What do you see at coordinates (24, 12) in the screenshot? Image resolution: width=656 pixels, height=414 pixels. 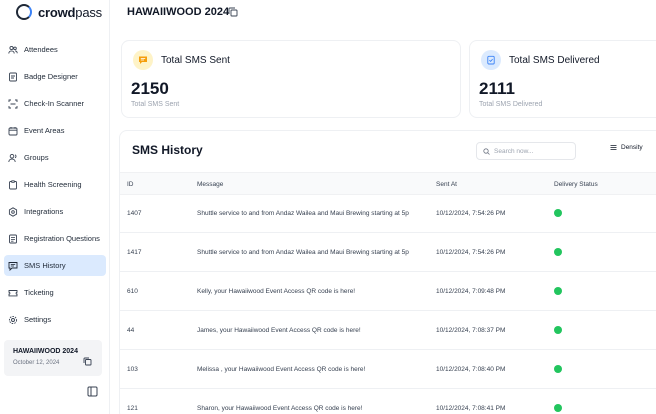 I see `logo-icon` at bounding box center [24, 12].